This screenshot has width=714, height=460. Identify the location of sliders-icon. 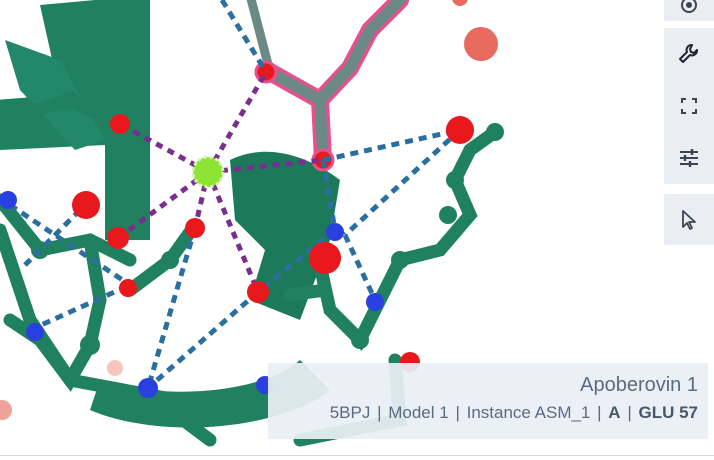
(689, 158).